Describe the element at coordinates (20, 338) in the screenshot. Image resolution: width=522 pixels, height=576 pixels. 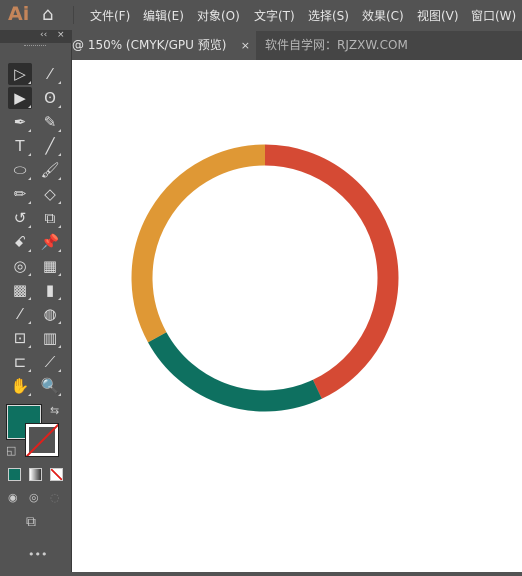
I see `symbol-sprayer-tool: ⊡` at that location.